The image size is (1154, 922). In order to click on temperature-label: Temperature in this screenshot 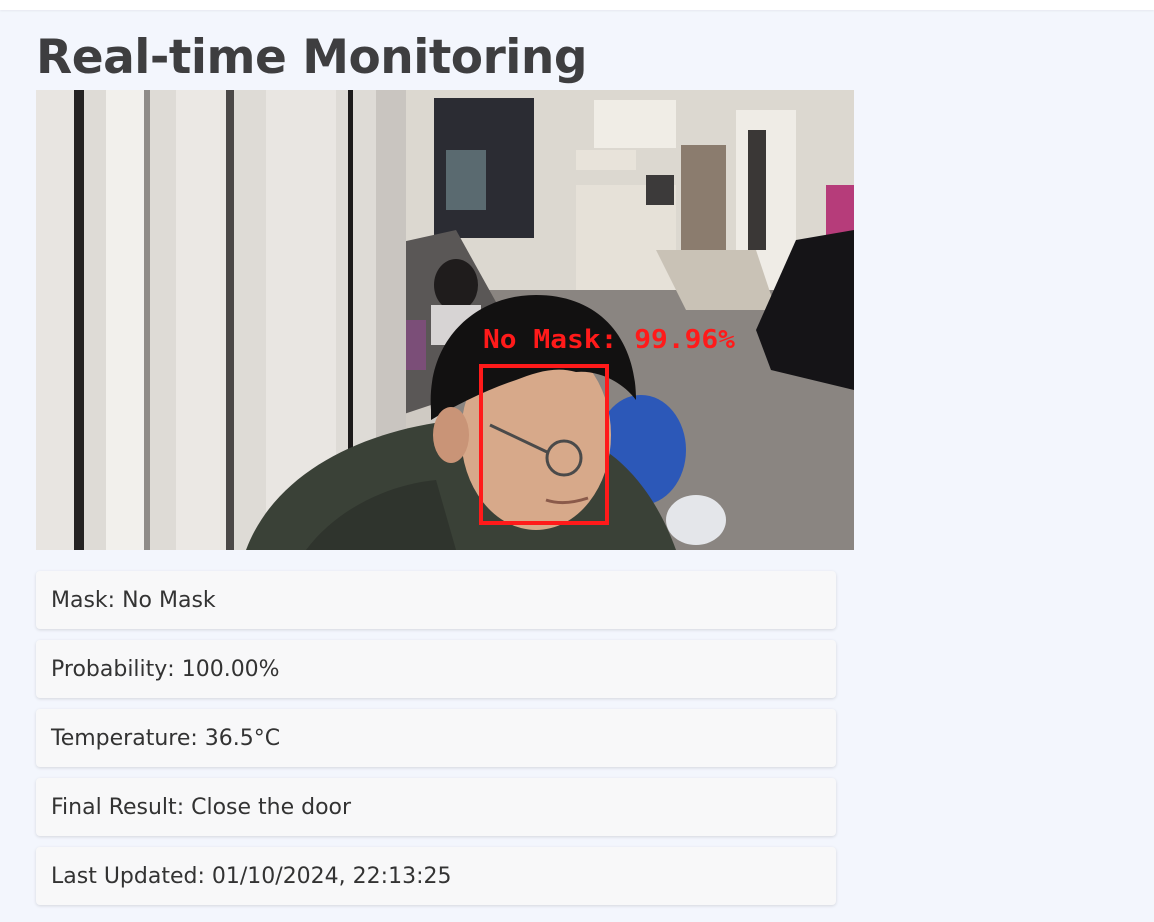, I will do `click(121, 738)`.